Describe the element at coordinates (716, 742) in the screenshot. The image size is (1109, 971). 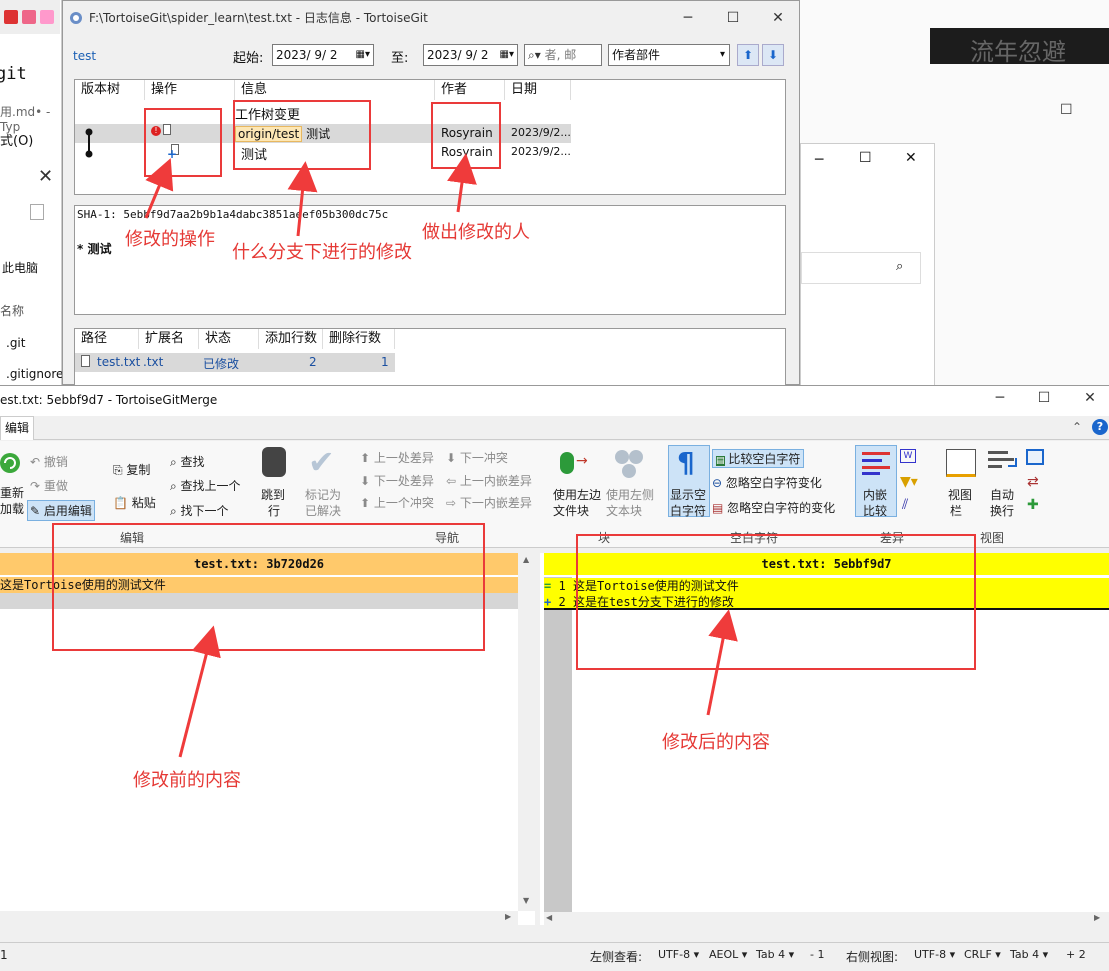
I see `annotation-label: 修改后的内容` at that location.